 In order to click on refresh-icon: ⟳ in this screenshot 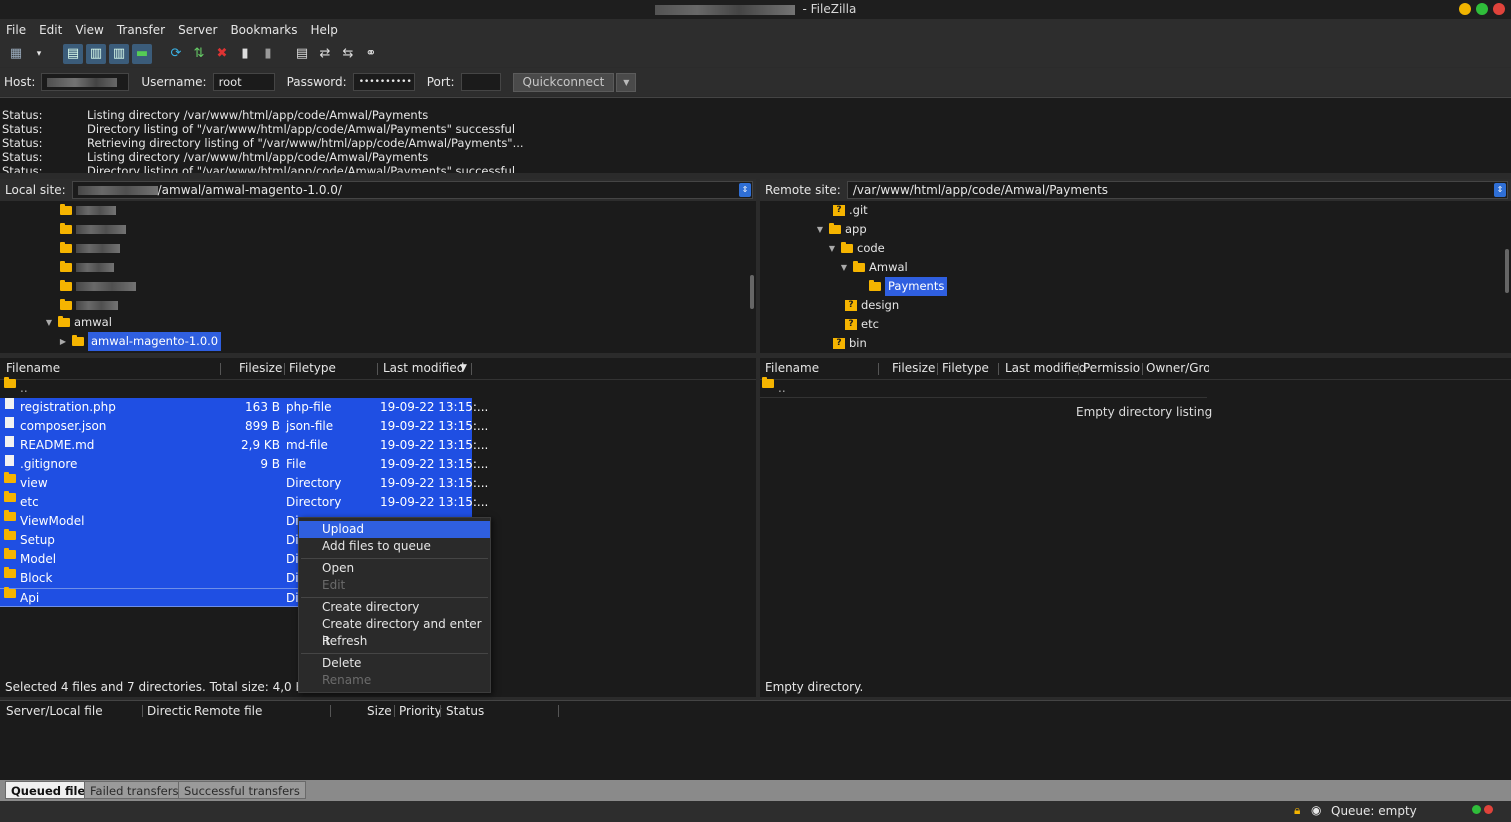, I will do `click(176, 54)`.